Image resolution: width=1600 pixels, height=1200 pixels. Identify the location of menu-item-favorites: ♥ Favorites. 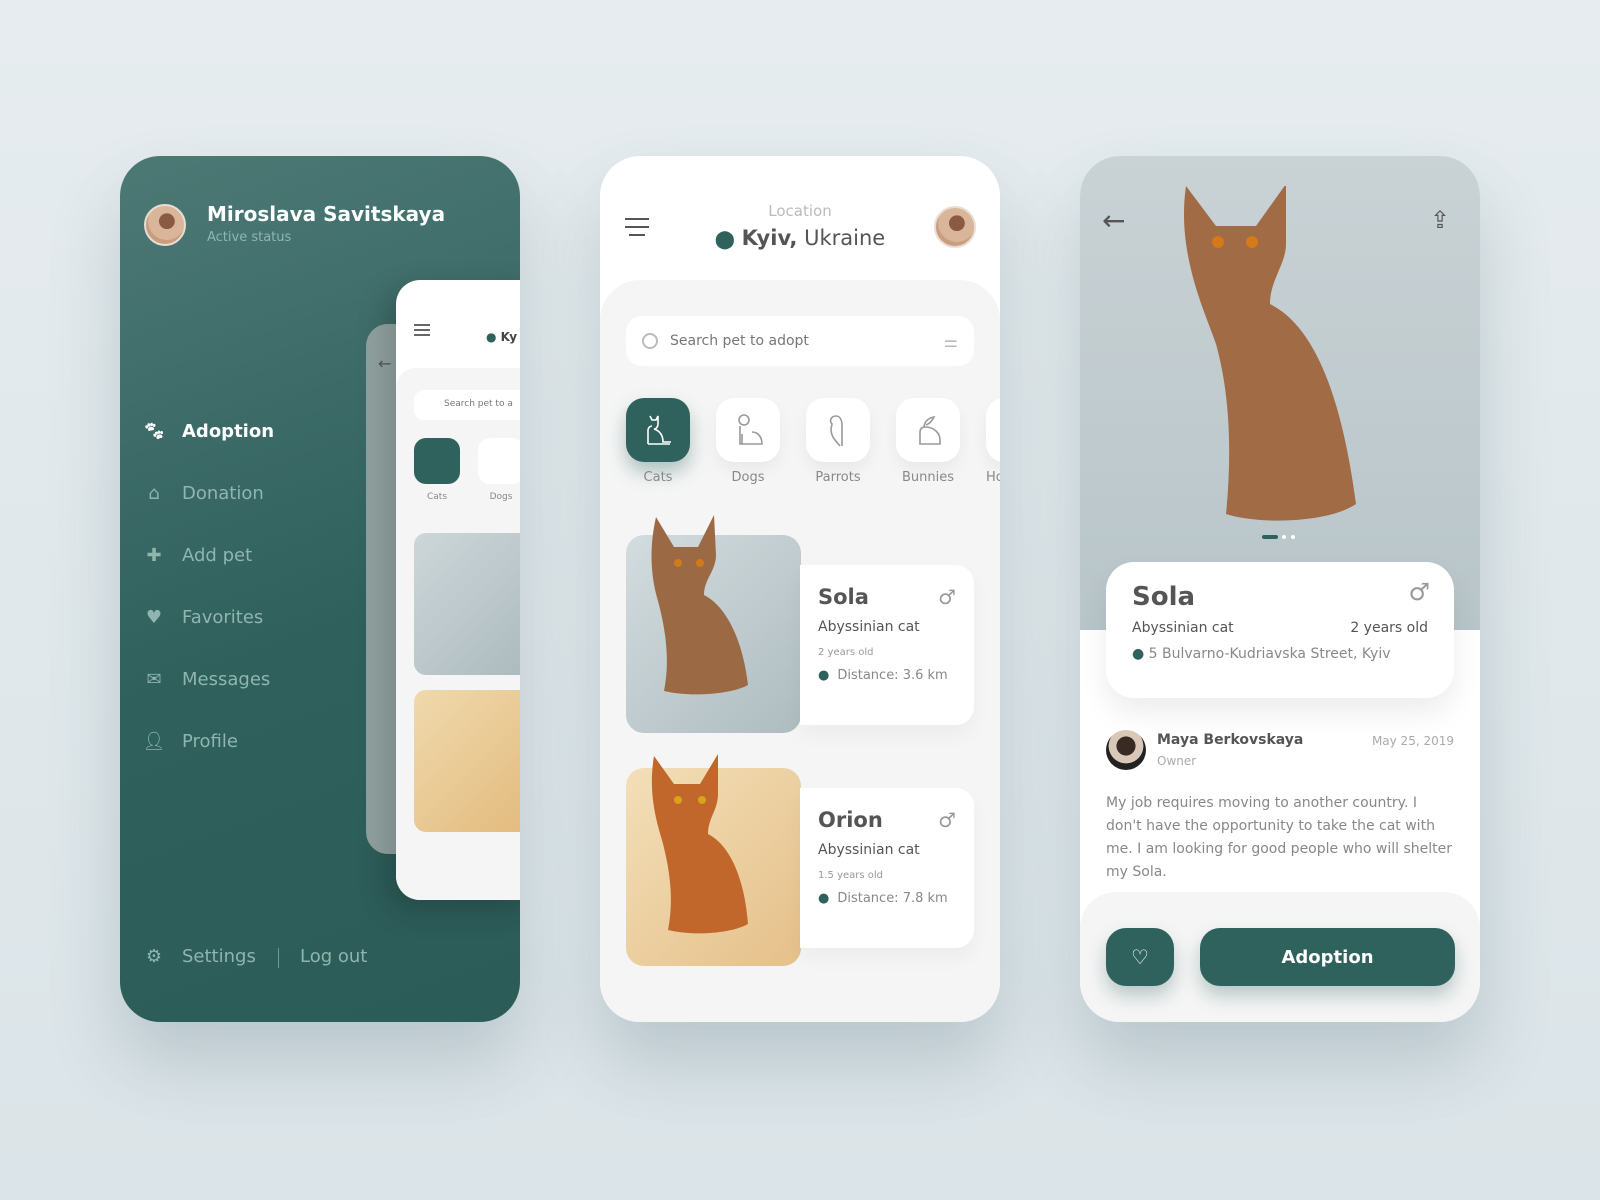
(203, 617).